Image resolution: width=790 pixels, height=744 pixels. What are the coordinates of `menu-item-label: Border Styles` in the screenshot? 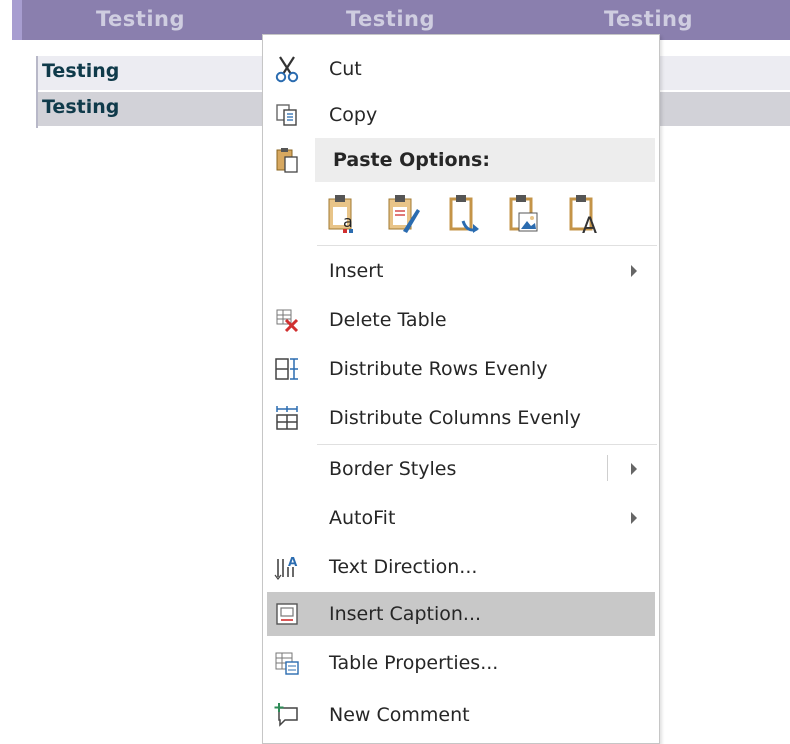 It's located at (393, 469).